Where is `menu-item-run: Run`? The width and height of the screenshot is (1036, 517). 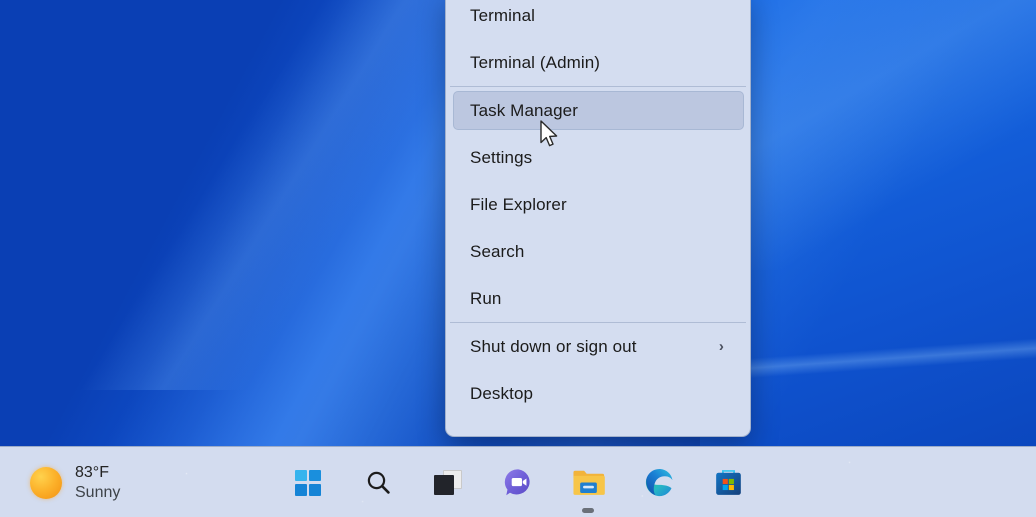
menu-item-run: Run is located at coordinates (598, 298).